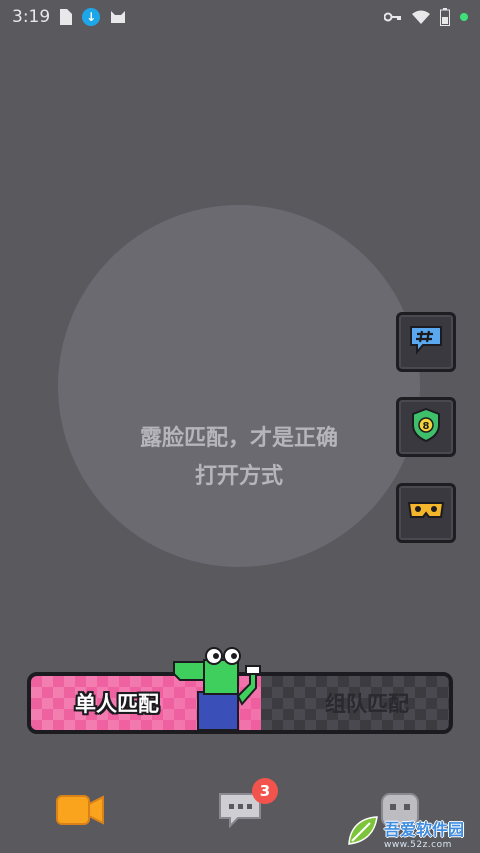  What do you see at coordinates (367, 704) in the screenshot?
I see `team-match-label: 组队匹配` at bounding box center [367, 704].